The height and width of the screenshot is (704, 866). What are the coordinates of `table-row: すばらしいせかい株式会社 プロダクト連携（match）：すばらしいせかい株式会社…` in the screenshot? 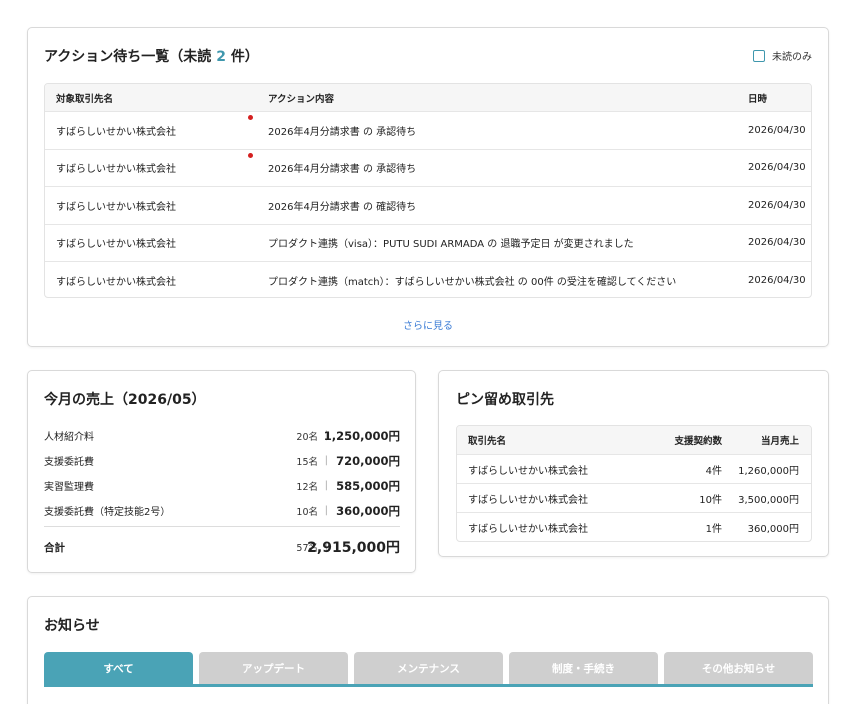 It's located at (428, 279).